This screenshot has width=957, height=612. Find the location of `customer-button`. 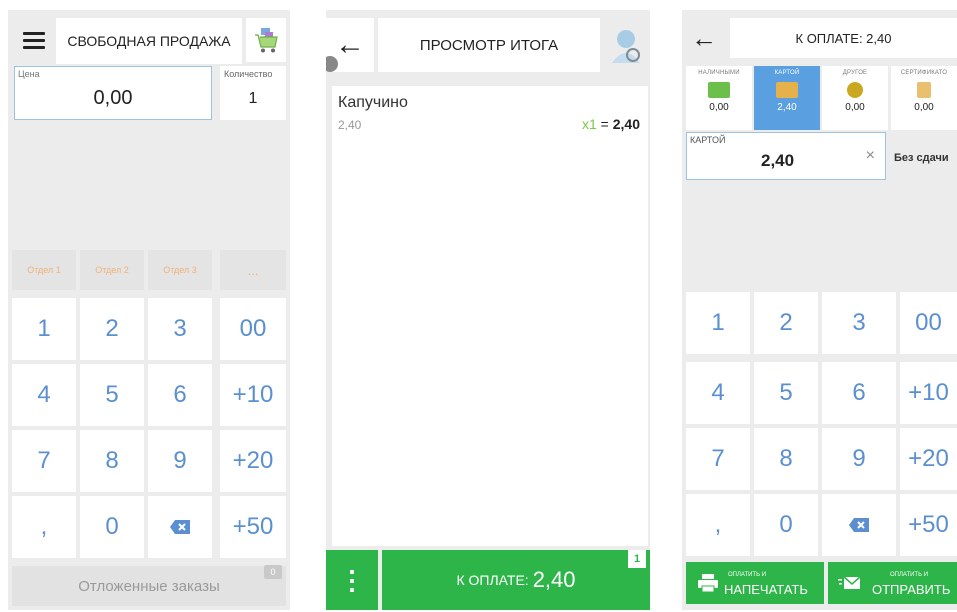

customer-button is located at coordinates (626, 45).